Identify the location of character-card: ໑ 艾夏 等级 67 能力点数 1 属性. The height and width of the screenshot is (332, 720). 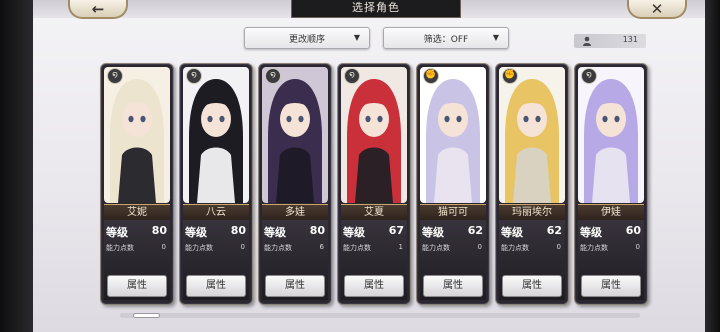
(374, 184).